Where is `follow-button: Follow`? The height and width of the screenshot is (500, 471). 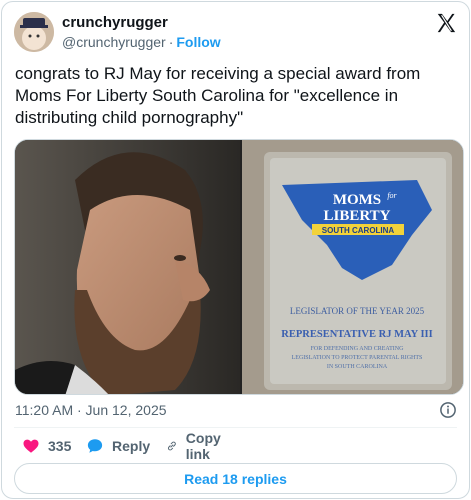
follow-button: Follow is located at coordinates (198, 42).